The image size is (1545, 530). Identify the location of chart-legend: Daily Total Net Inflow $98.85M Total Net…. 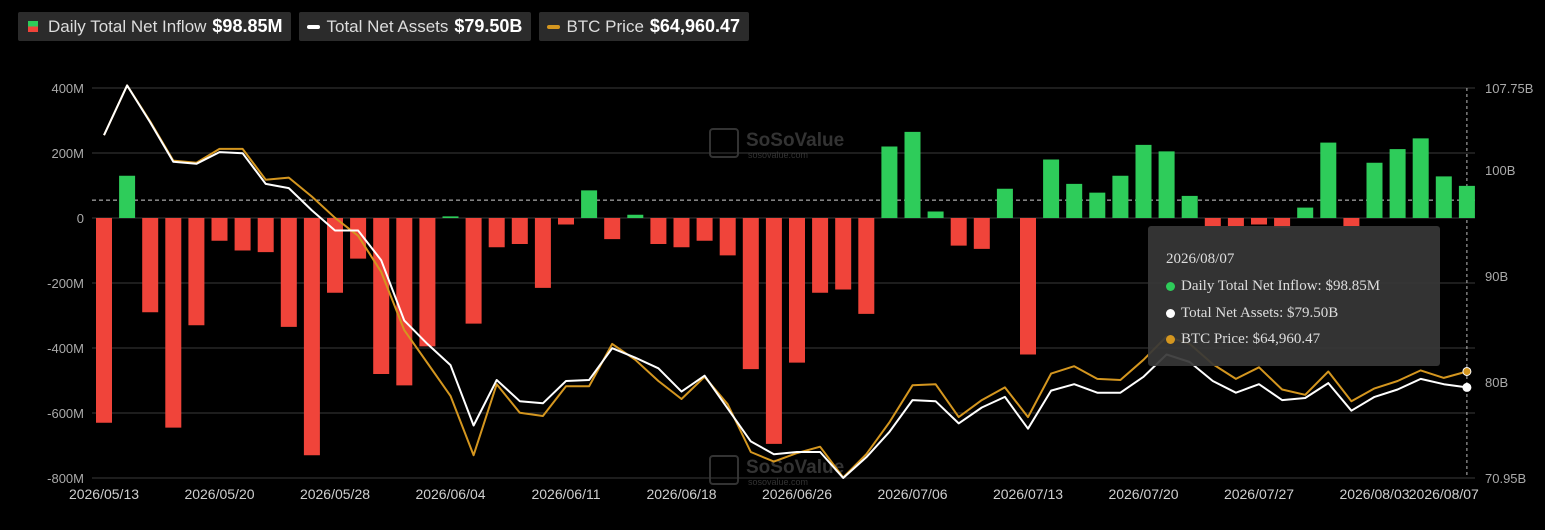
(383, 26).